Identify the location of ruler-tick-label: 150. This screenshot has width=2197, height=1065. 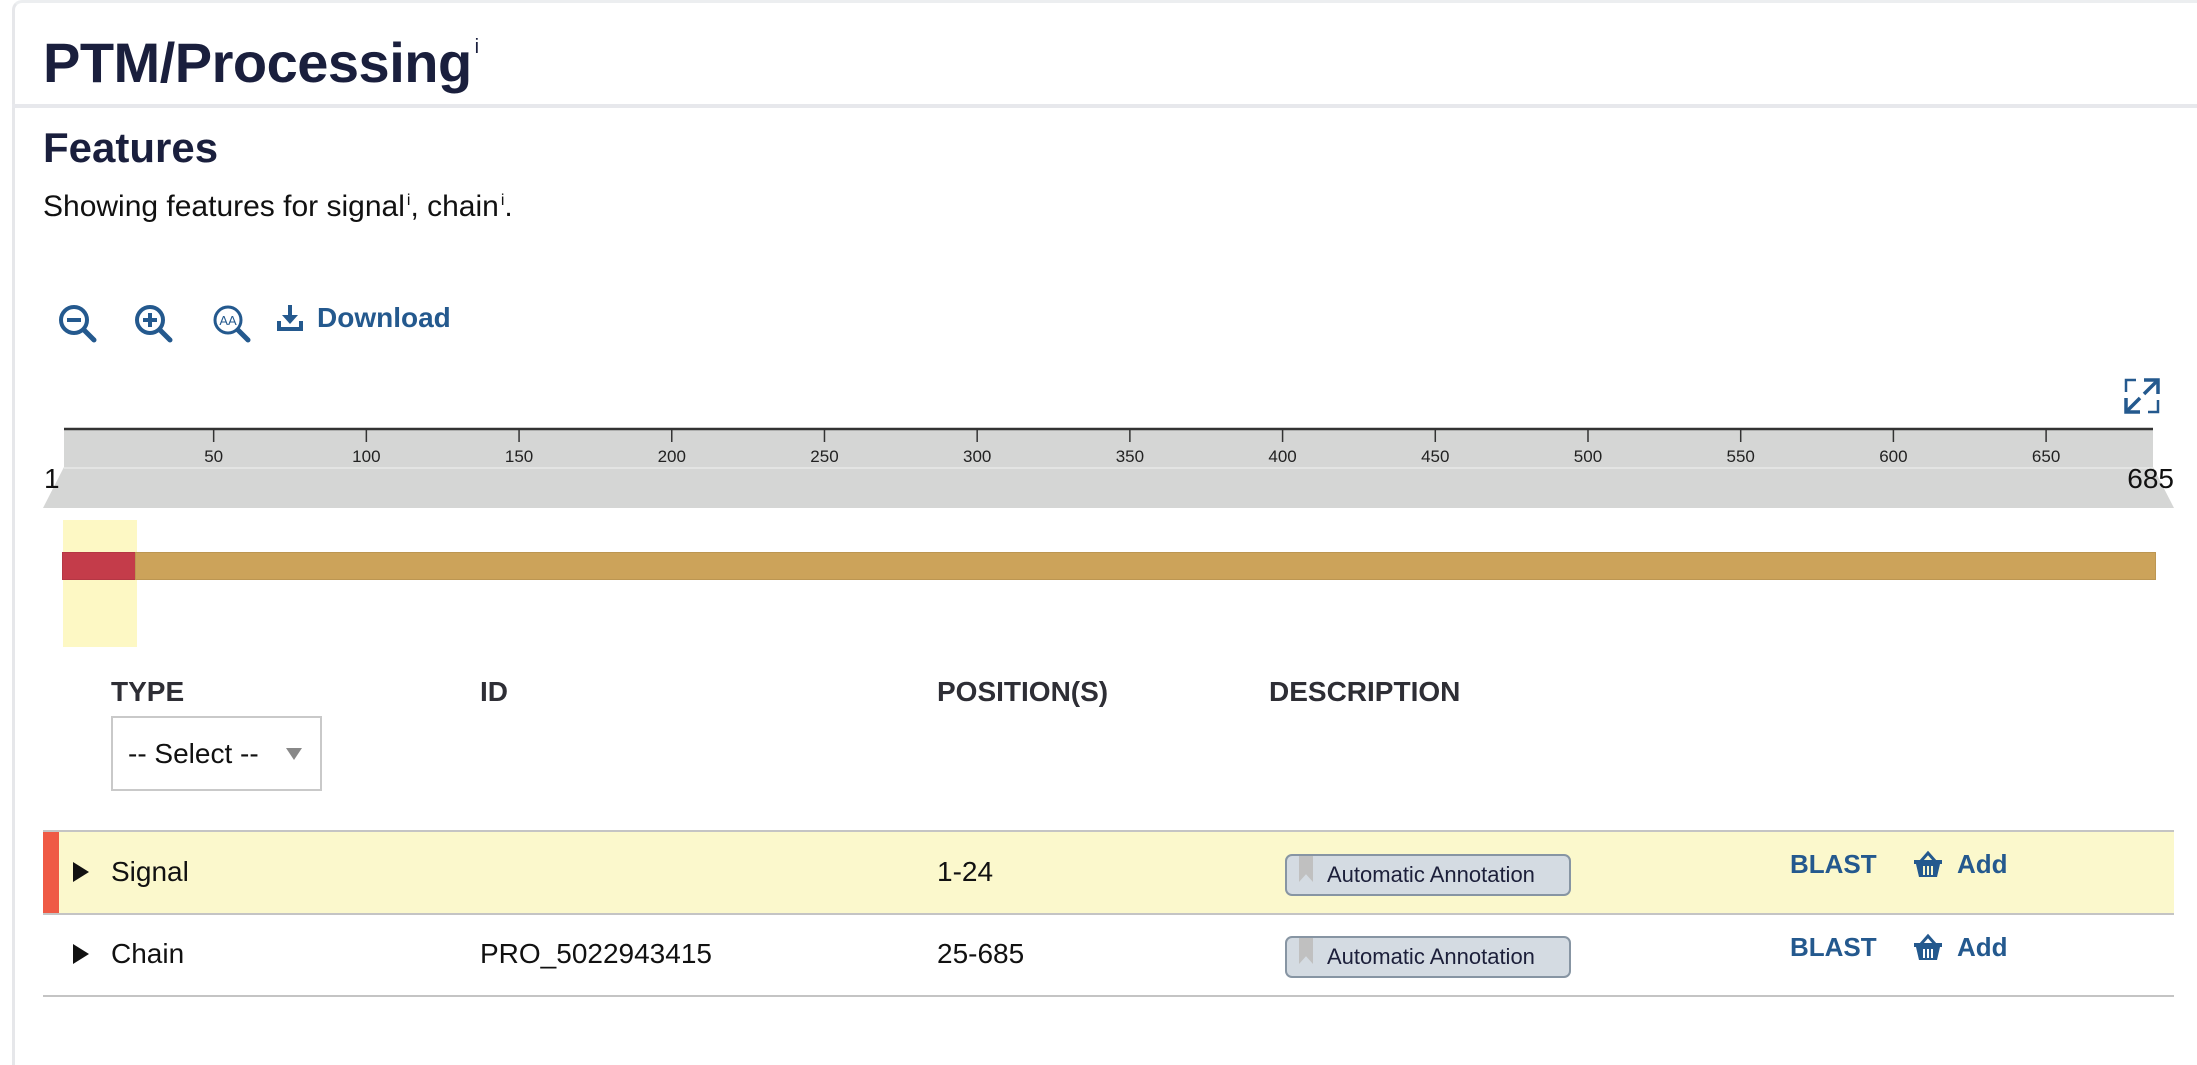
(519, 456).